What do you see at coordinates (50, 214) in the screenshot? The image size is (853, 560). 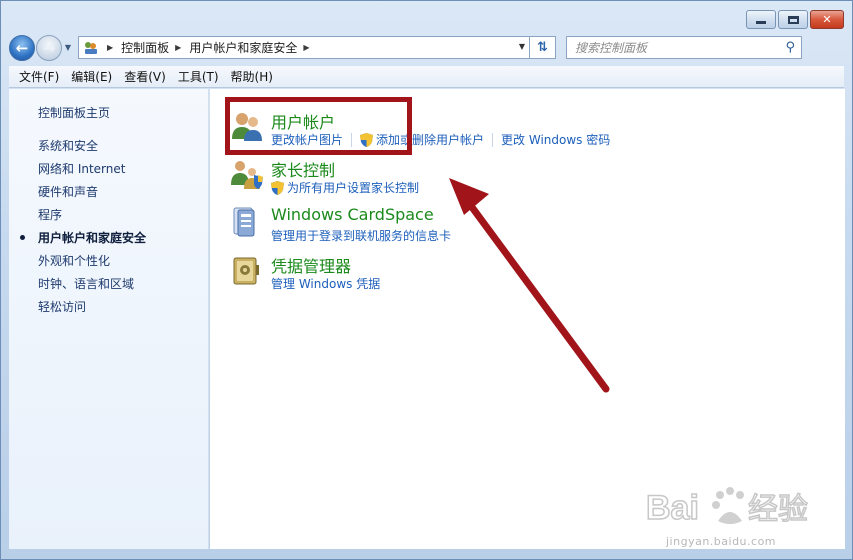 I see `sidebar-item-programs: 程序` at bounding box center [50, 214].